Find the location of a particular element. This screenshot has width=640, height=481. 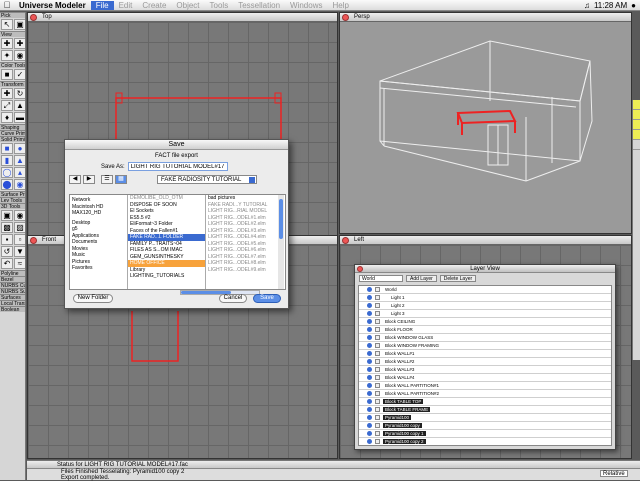

menu-create: Create is located at coordinates (154, 5).